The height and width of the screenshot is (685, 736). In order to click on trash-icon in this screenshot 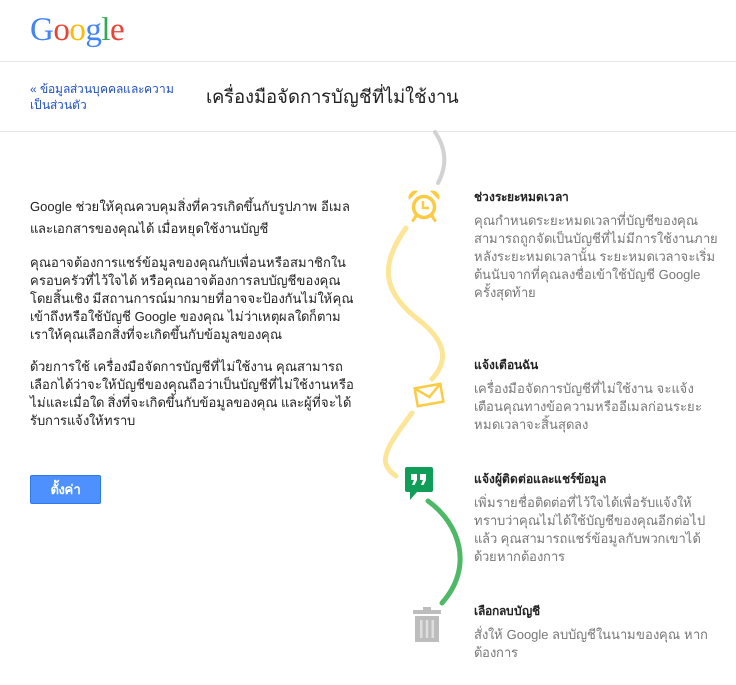, I will do `click(427, 624)`.